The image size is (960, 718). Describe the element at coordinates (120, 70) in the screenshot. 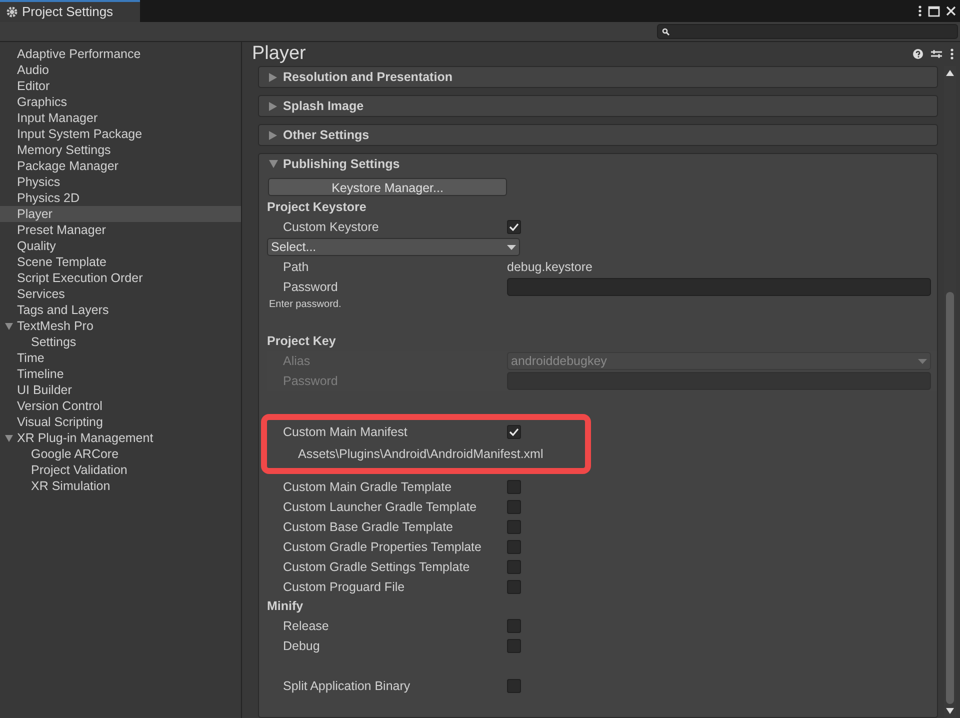

I see `sidebar-item: Audio` at that location.